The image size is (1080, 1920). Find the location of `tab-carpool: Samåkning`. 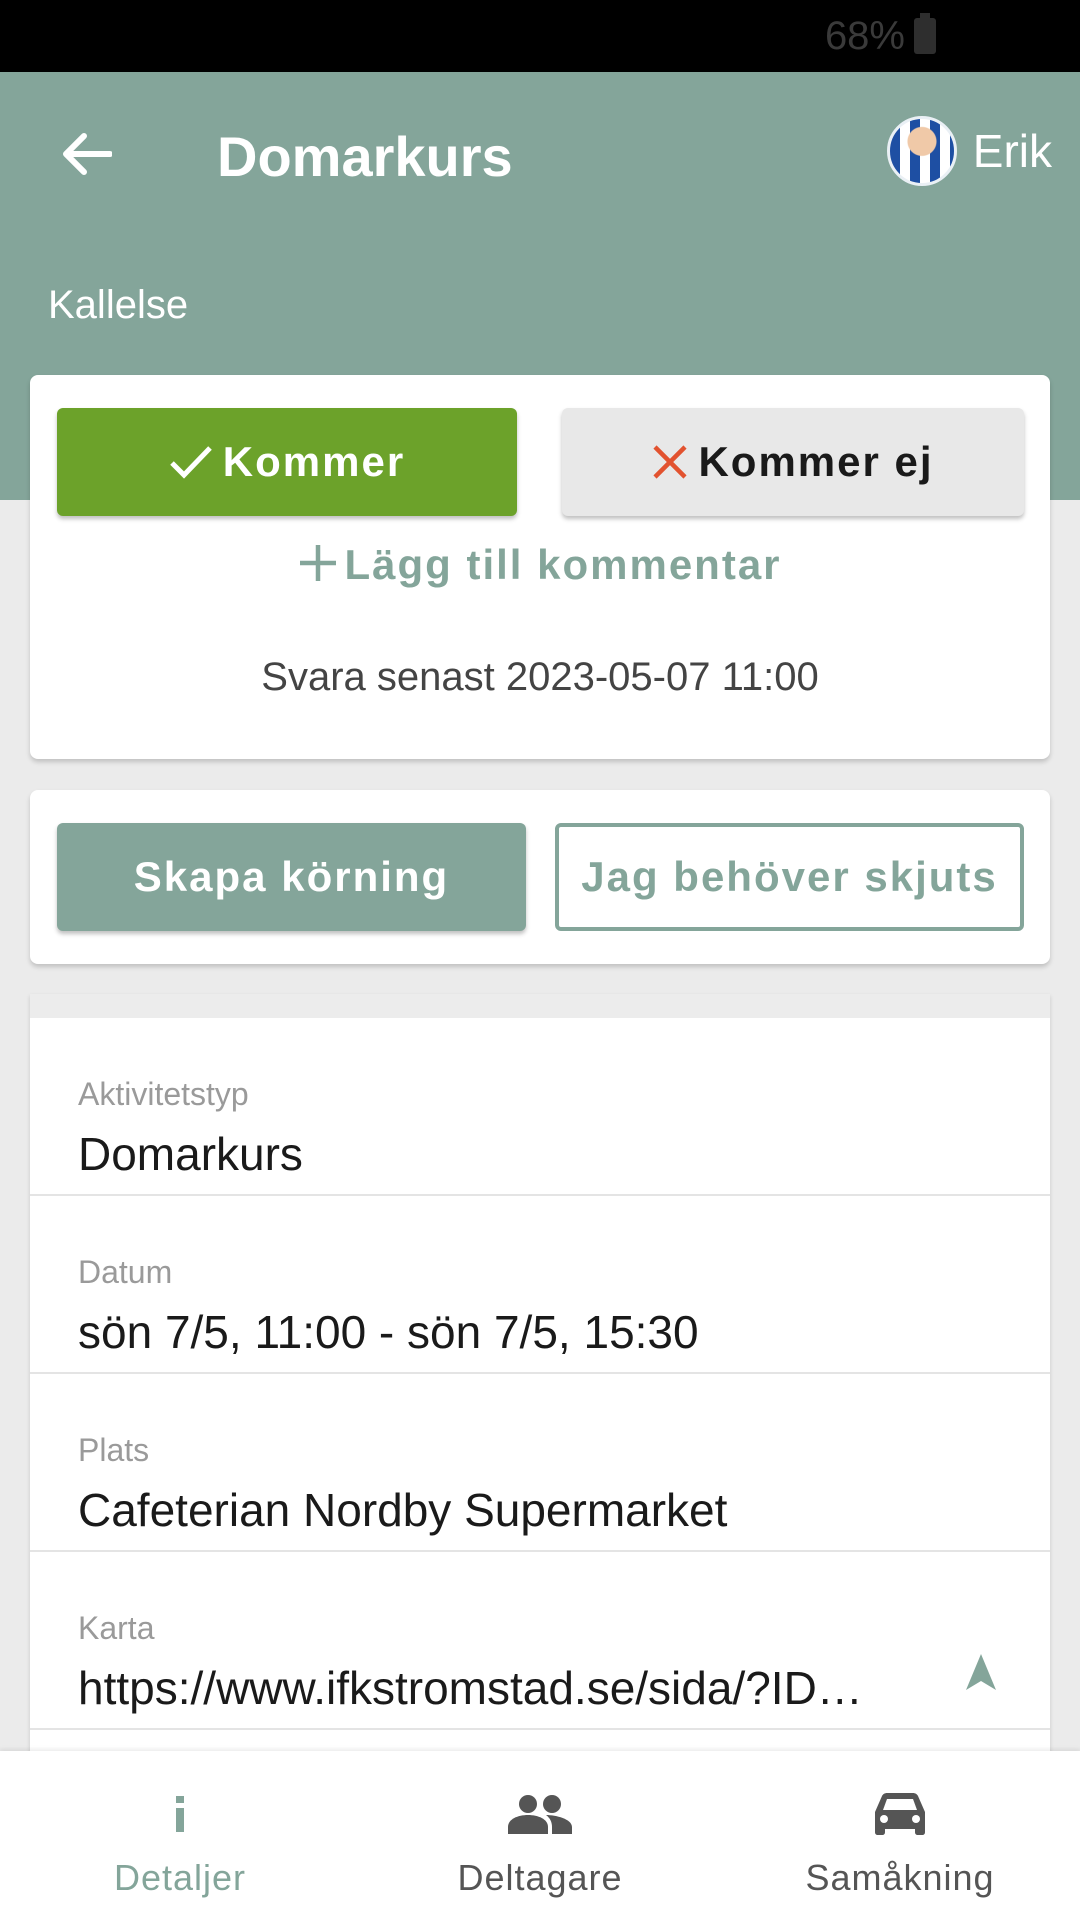

tab-carpool: Samåkning is located at coordinates (900, 1835).